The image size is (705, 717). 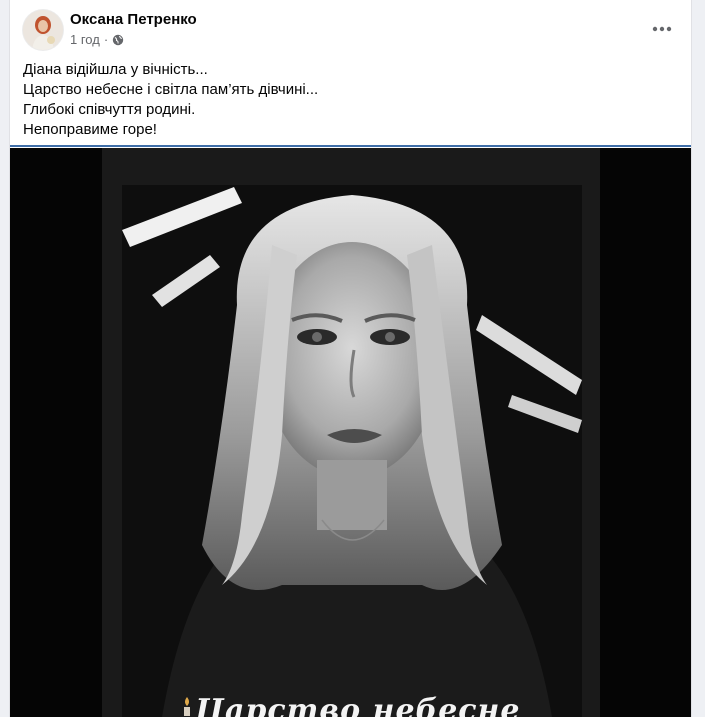 I want to click on more-dots-icon, so click(x=662, y=29).